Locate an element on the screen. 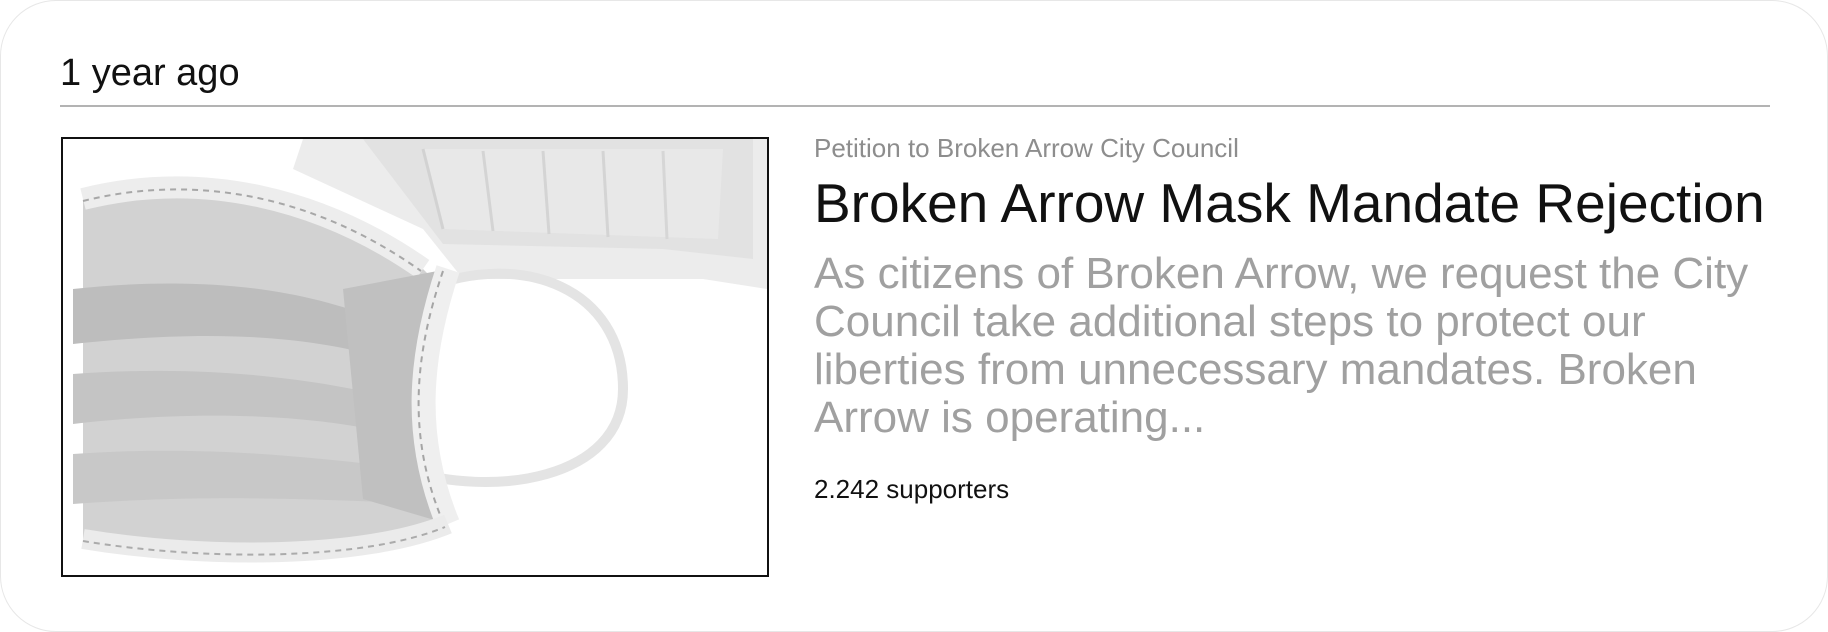  petition-title: Broken Arrow Mask Mandate Rejection is located at coordinates (1294, 203).